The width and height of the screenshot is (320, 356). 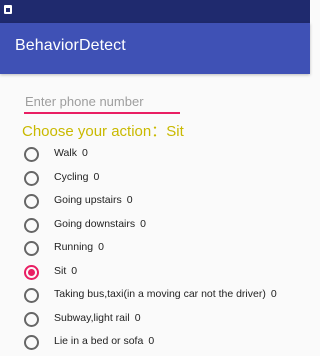 What do you see at coordinates (155, 179) in the screenshot?
I see `action-option-cycling: Cycling 0` at bounding box center [155, 179].